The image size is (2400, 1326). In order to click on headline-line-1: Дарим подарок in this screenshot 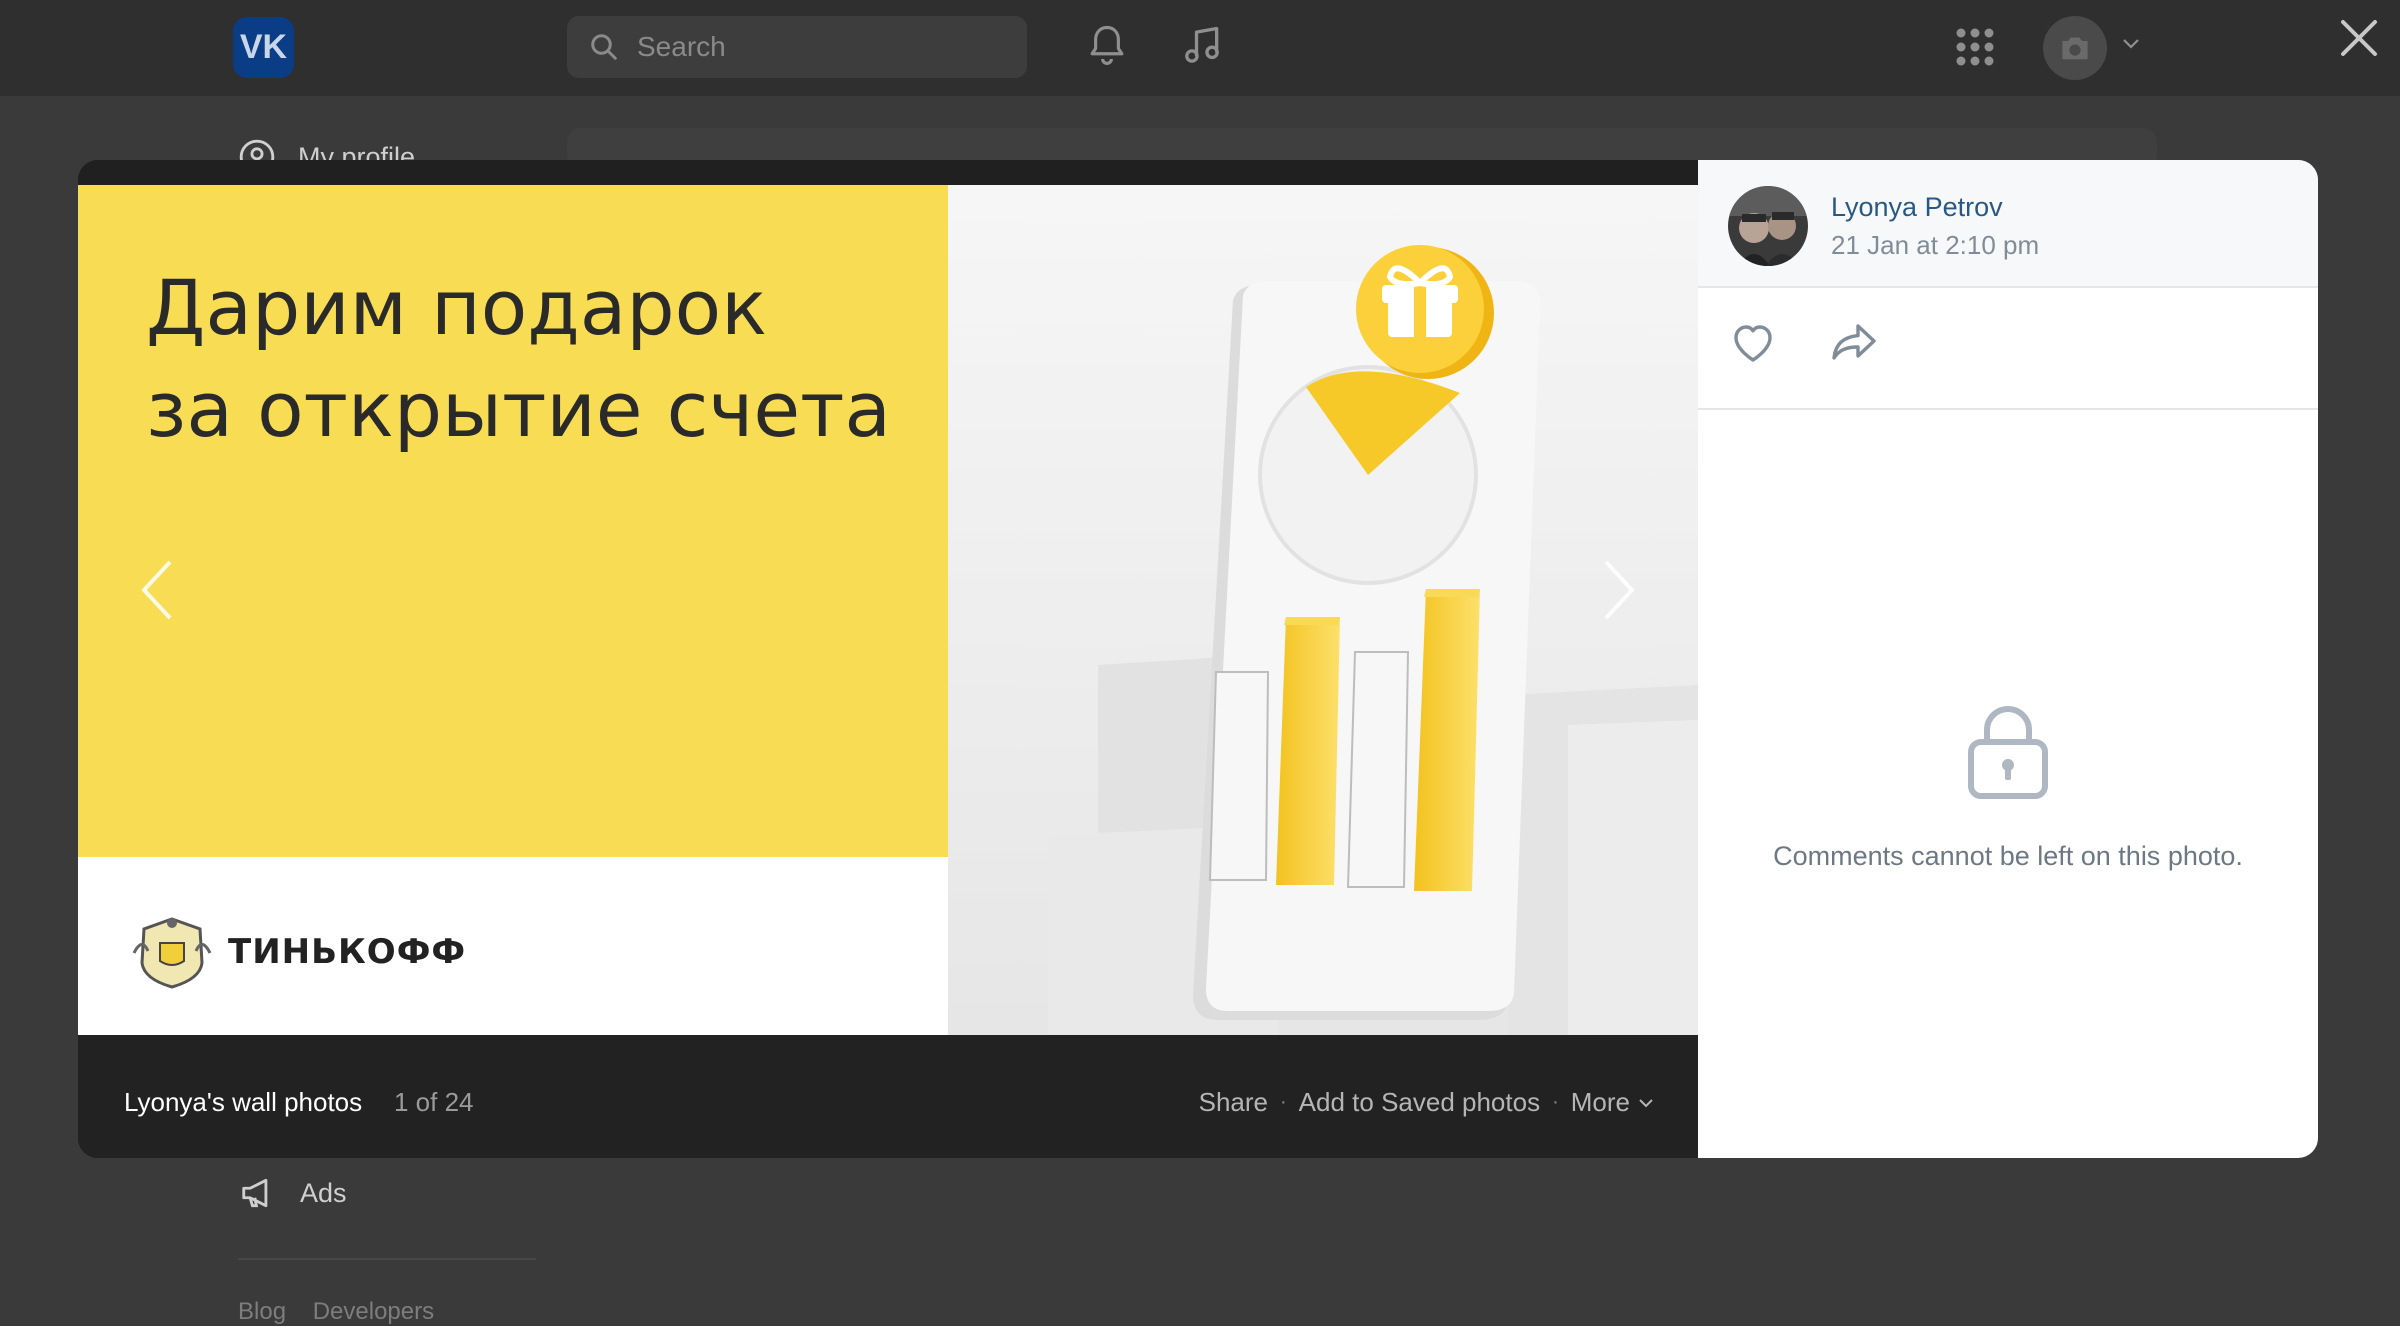, I will do `click(457, 307)`.